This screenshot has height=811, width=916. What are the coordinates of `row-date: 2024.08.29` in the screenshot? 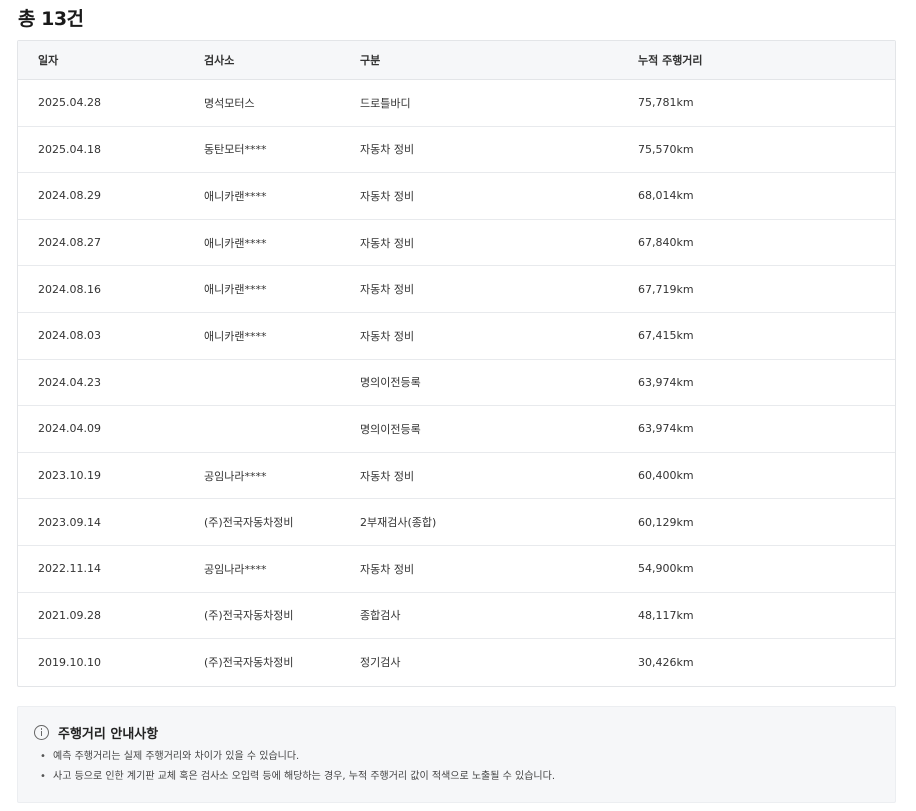 It's located at (69, 196).